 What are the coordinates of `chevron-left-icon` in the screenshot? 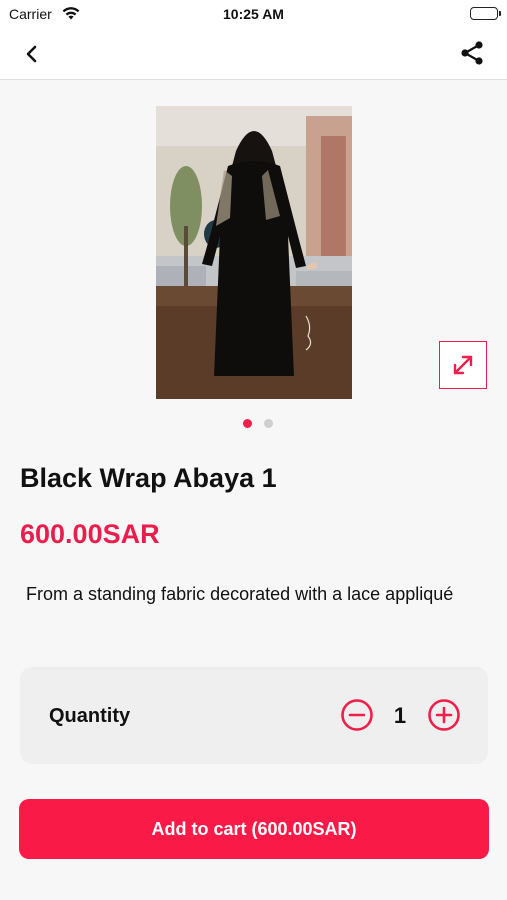 It's located at (31, 54).